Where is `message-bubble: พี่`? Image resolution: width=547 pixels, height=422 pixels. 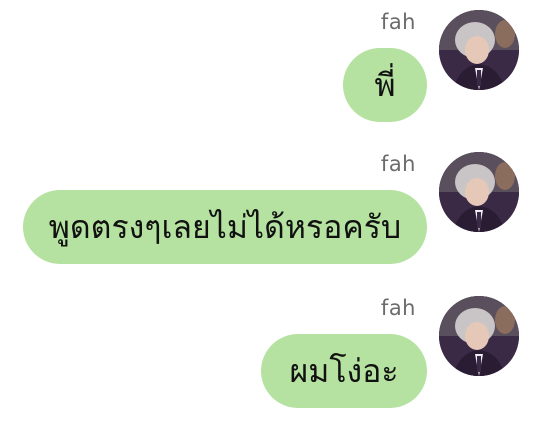
message-bubble: พี่ is located at coordinates (385, 85).